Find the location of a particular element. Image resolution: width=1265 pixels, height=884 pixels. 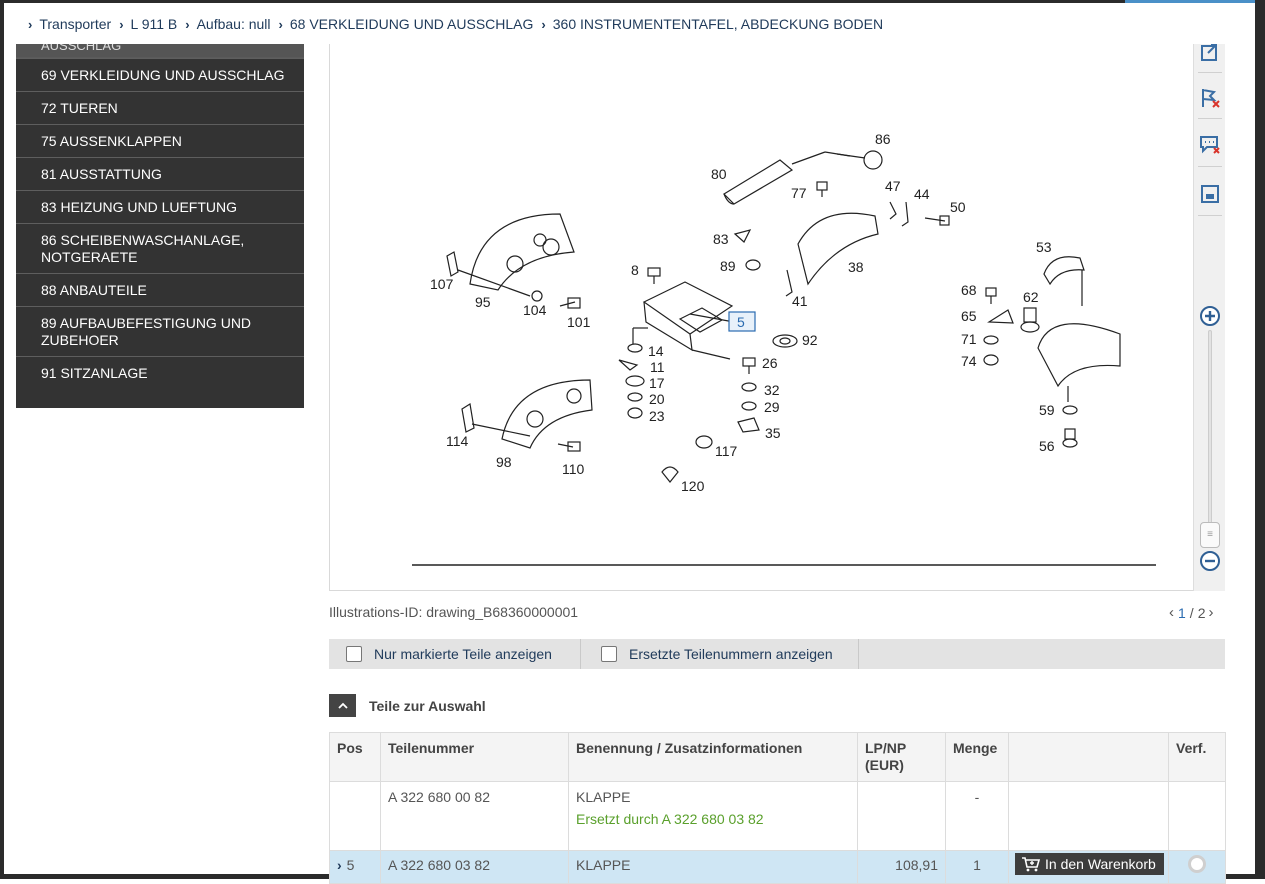

callout-5: 5 is located at coordinates (741, 322).